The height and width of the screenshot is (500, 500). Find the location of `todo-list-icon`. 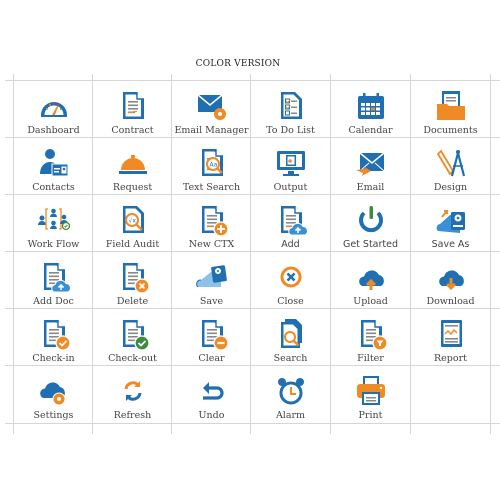

todo-list-icon is located at coordinates (291, 105).